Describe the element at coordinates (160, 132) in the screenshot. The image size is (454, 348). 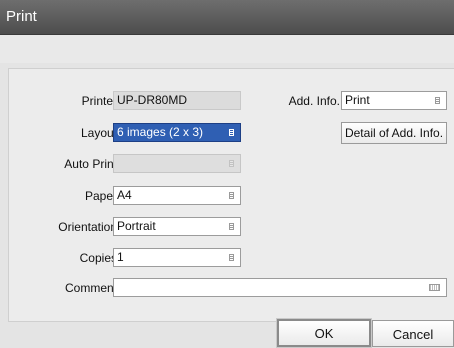
I see `layout-value: 6 images (2 x 3)` at that location.